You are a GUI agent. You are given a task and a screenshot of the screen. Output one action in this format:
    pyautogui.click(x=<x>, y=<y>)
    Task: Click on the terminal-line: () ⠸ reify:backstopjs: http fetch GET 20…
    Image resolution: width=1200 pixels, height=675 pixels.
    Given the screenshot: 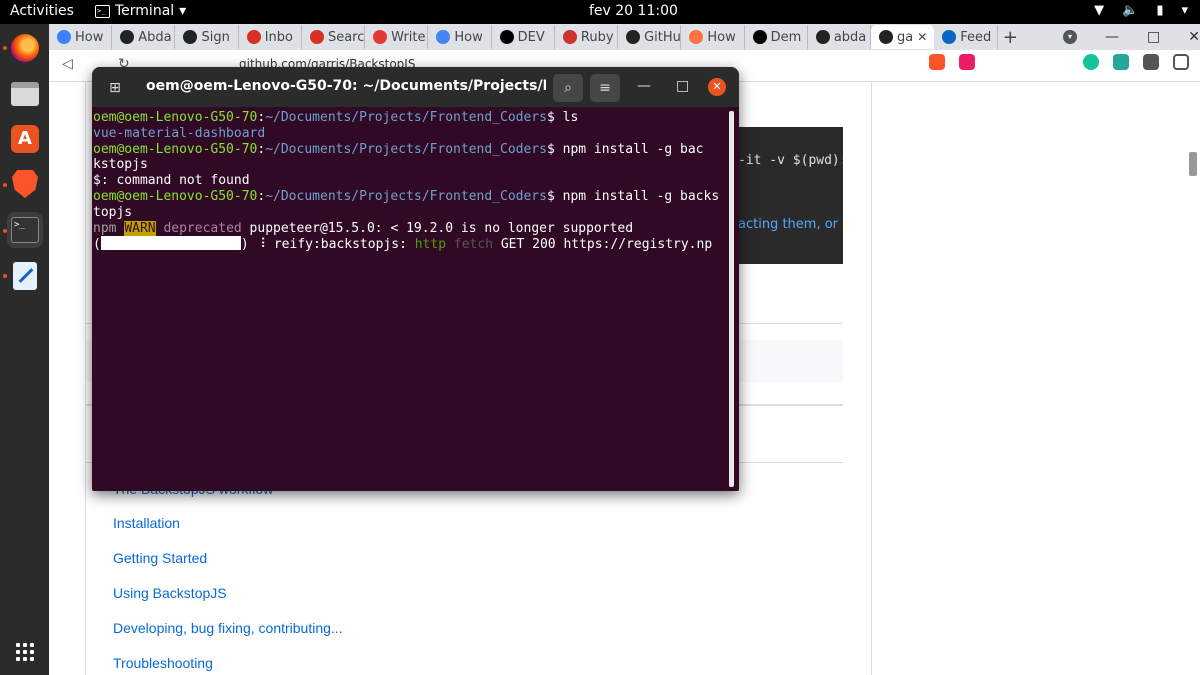 What is the action you would take?
    pyautogui.click(x=403, y=244)
    